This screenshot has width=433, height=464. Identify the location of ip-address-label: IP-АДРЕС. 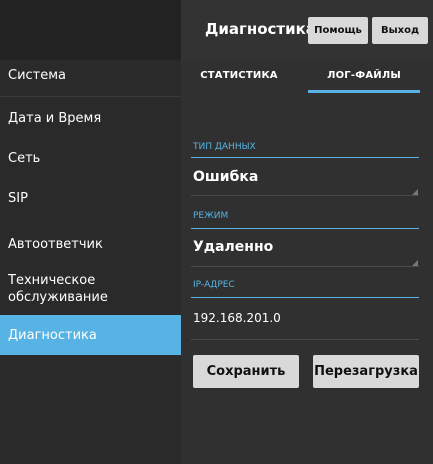
(214, 285).